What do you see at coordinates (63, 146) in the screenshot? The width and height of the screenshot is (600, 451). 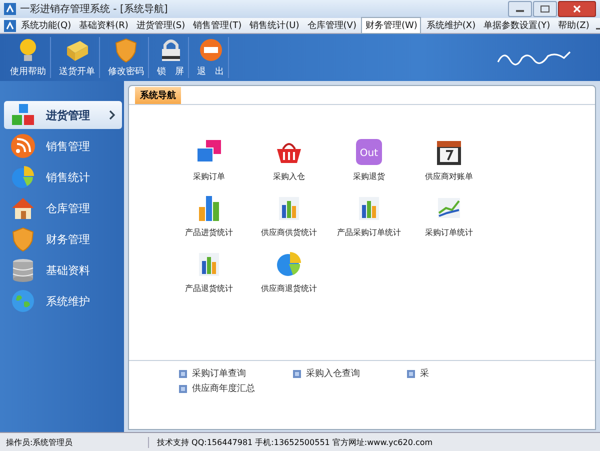 I see `sidebar-item: 销售管理` at bounding box center [63, 146].